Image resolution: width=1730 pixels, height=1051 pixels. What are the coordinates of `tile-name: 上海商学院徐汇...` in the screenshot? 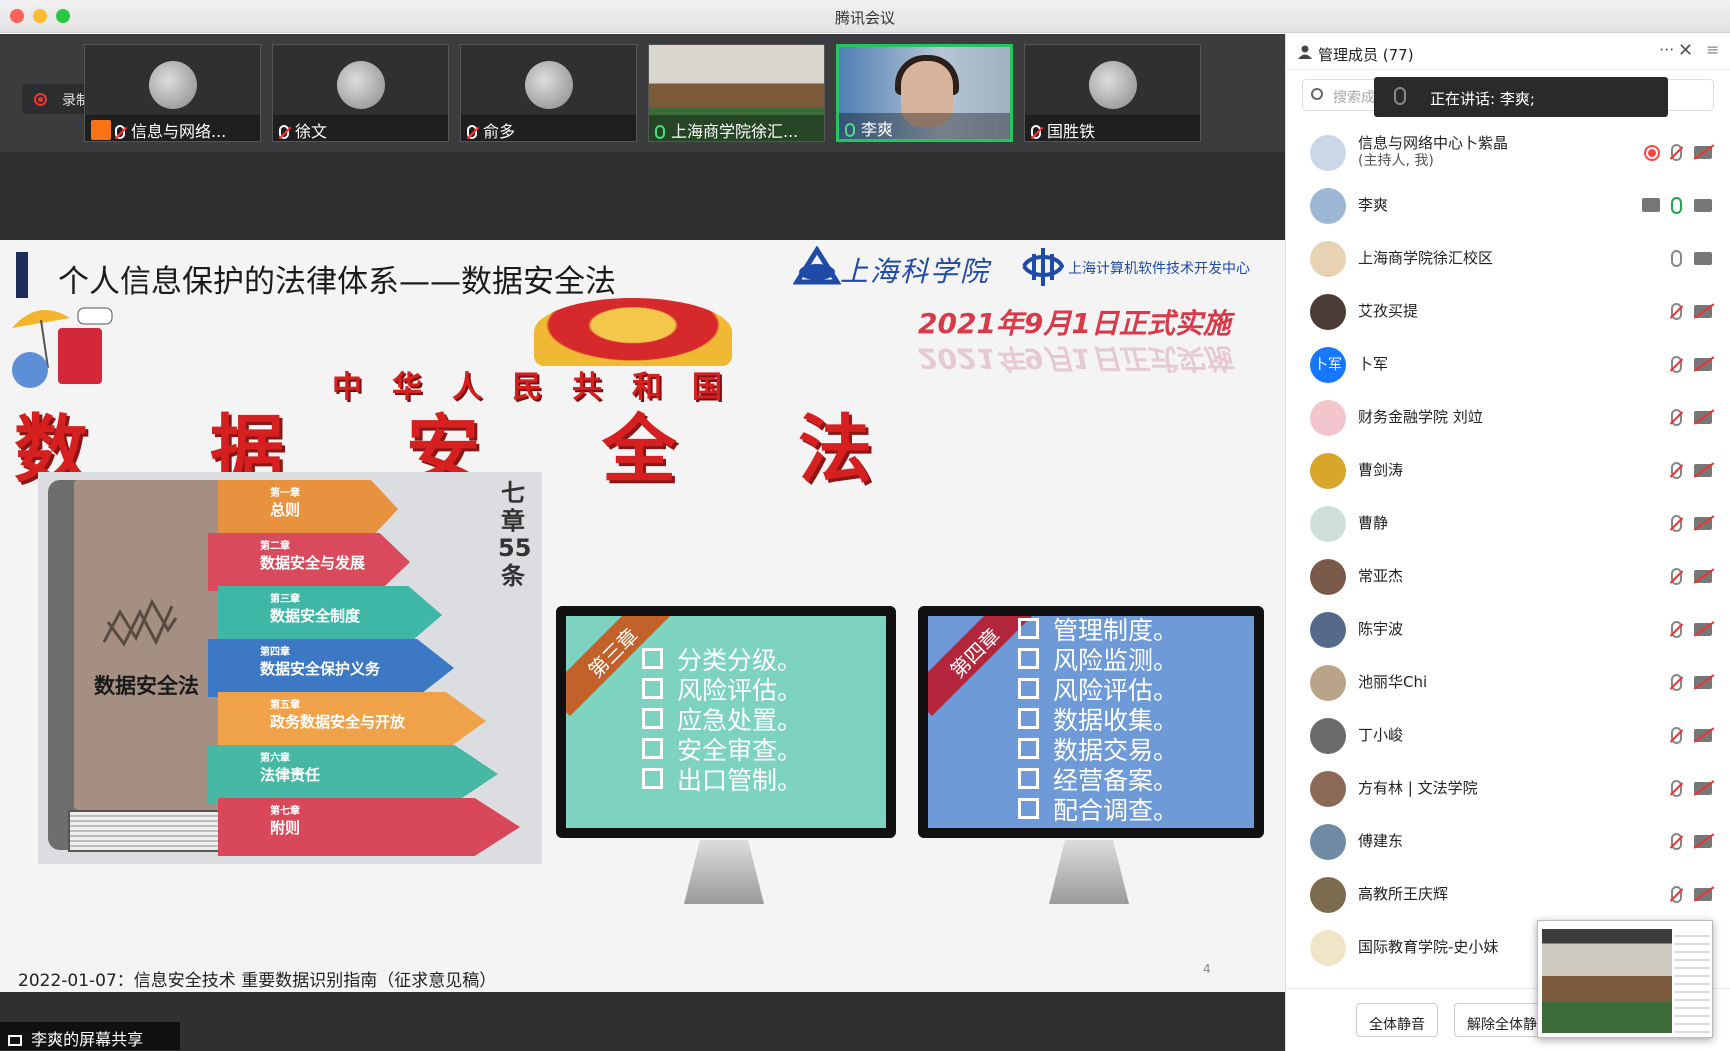 It's located at (735, 131).